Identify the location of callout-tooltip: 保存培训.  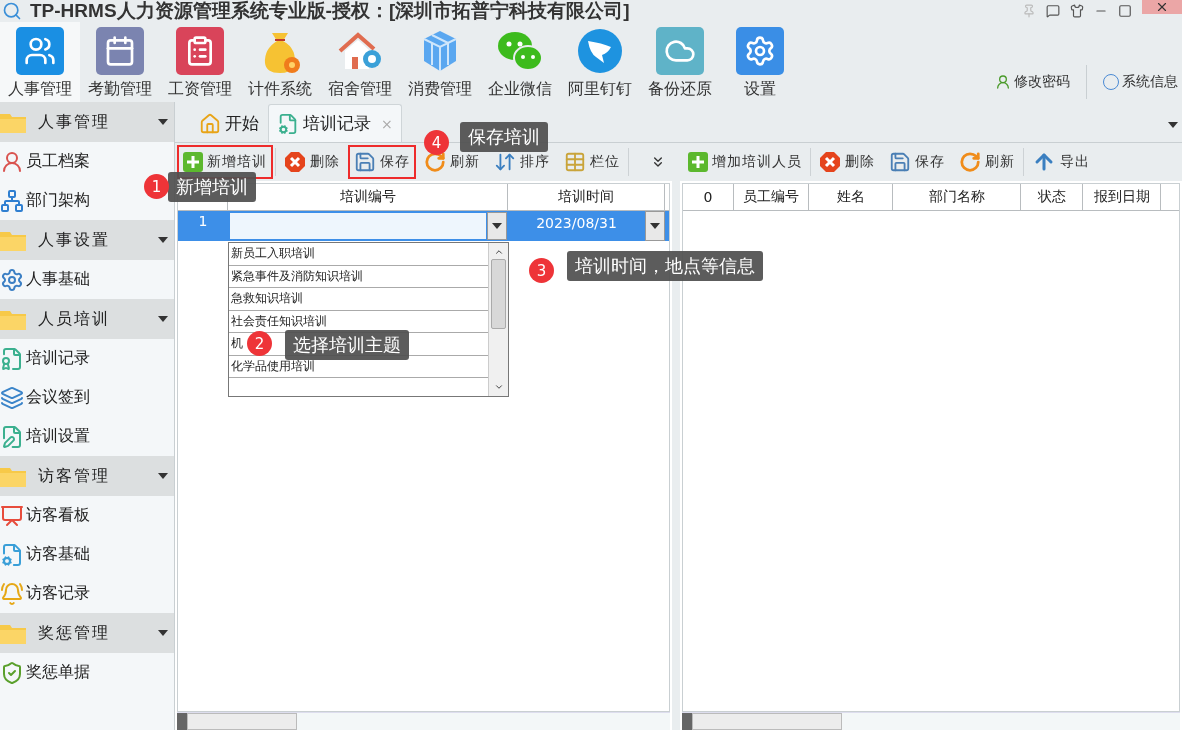
(504, 137).